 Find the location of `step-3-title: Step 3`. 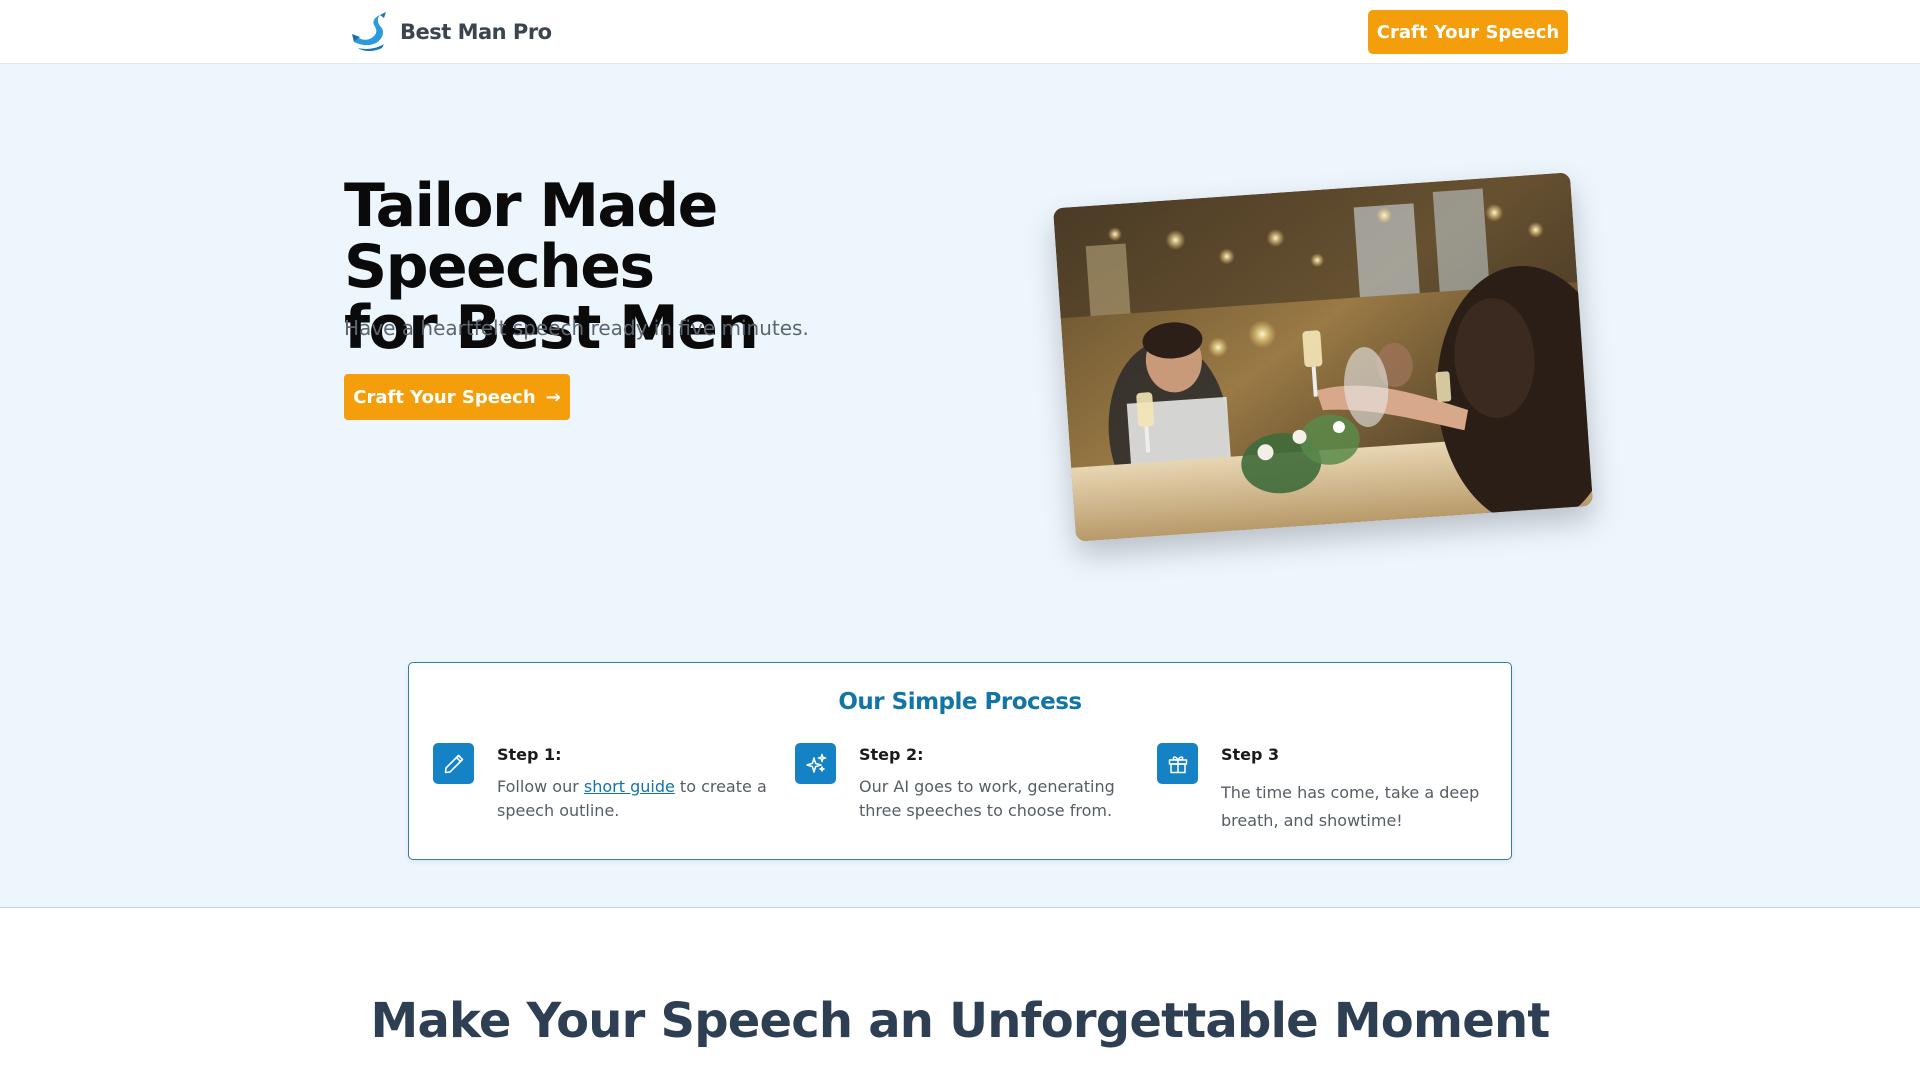

step-3-title: Step 3 is located at coordinates (1250, 754).